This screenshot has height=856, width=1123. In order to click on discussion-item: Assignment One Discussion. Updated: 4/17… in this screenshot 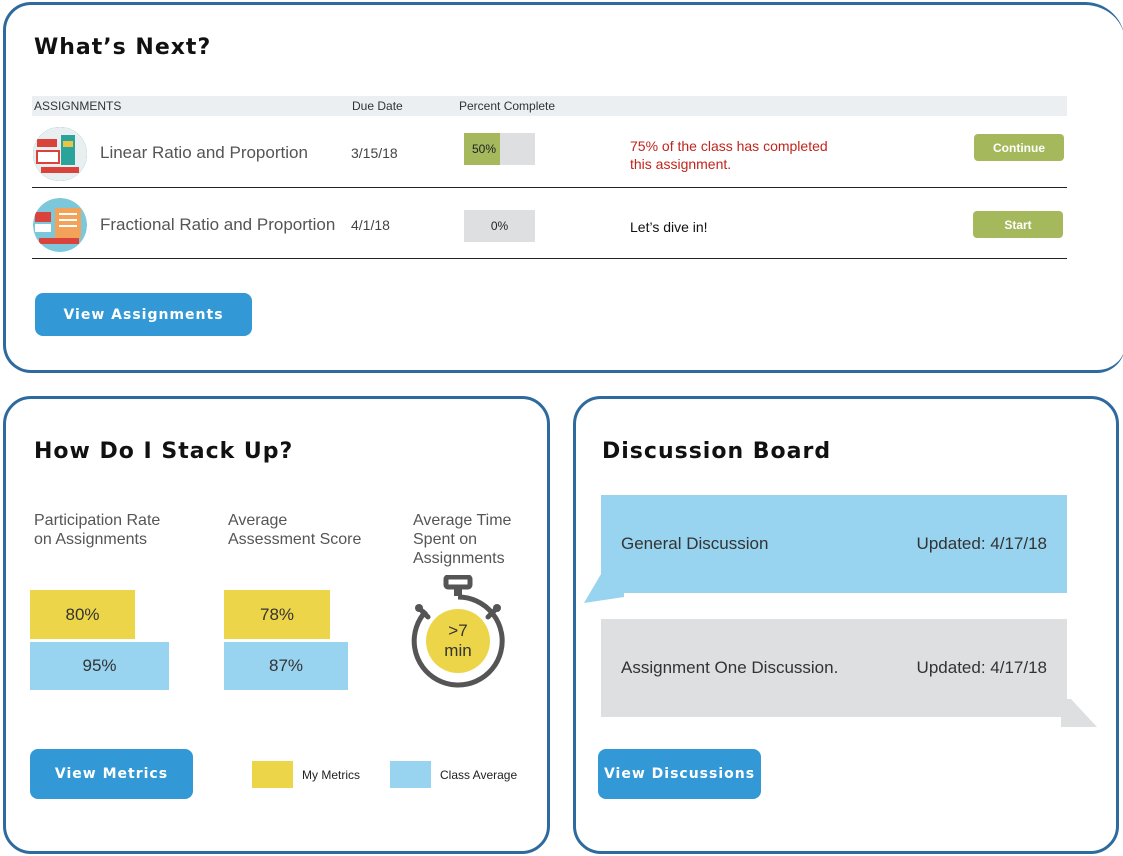, I will do `click(834, 668)`.